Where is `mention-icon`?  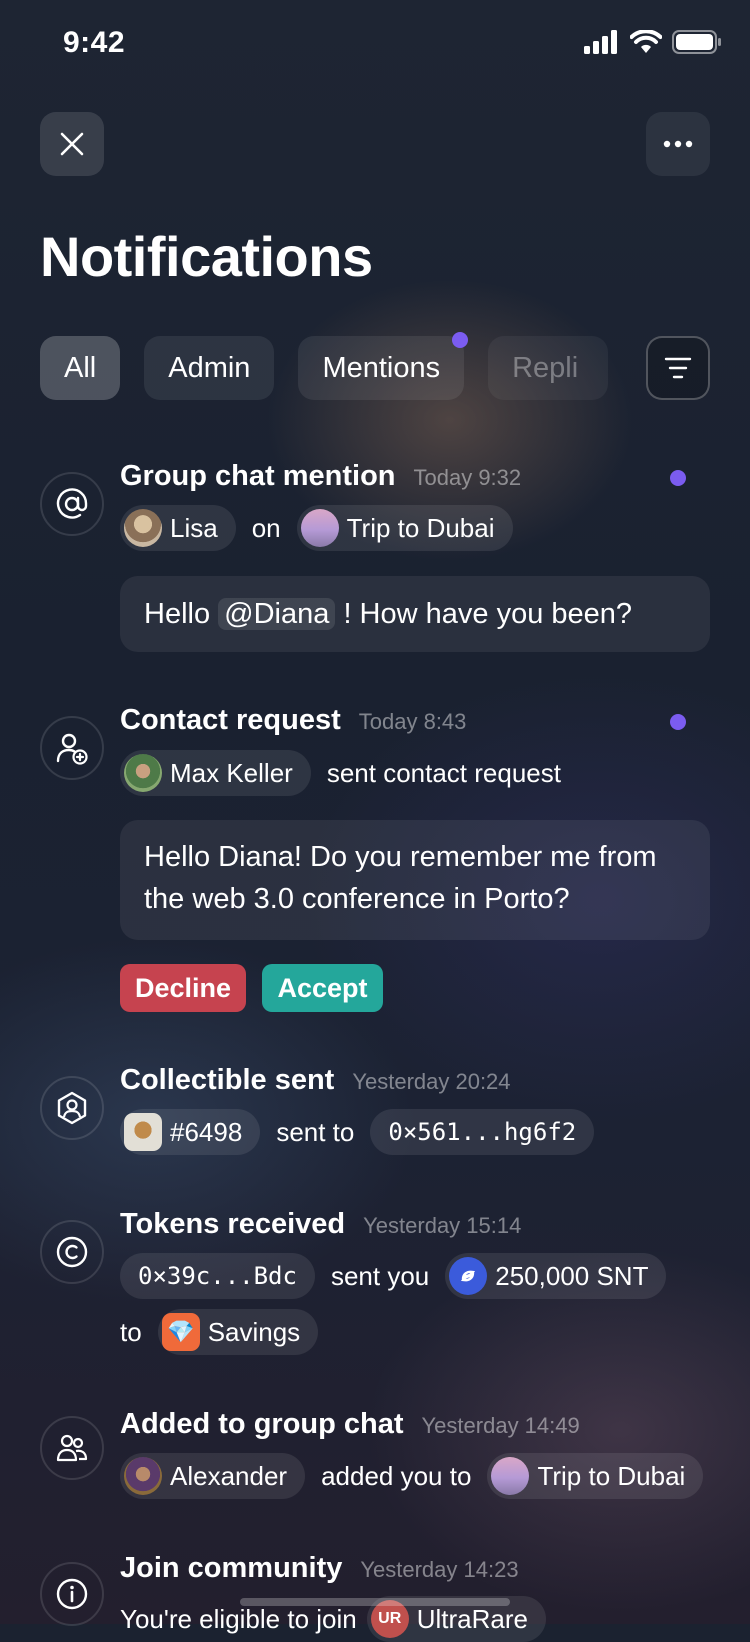 mention-icon is located at coordinates (72, 504).